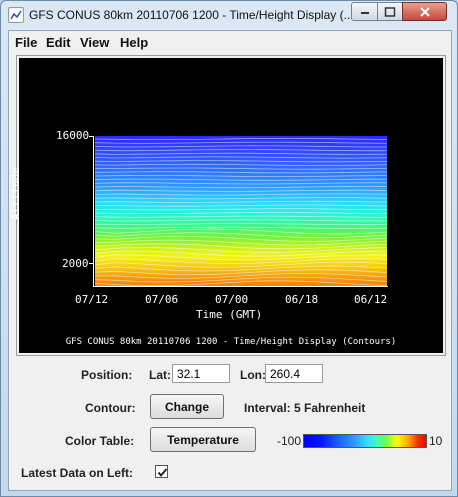 Image resolution: width=458 pixels, height=497 pixels. Describe the element at coordinates (365, 441) in the screenshot. I see `color-table-bar` at that location.